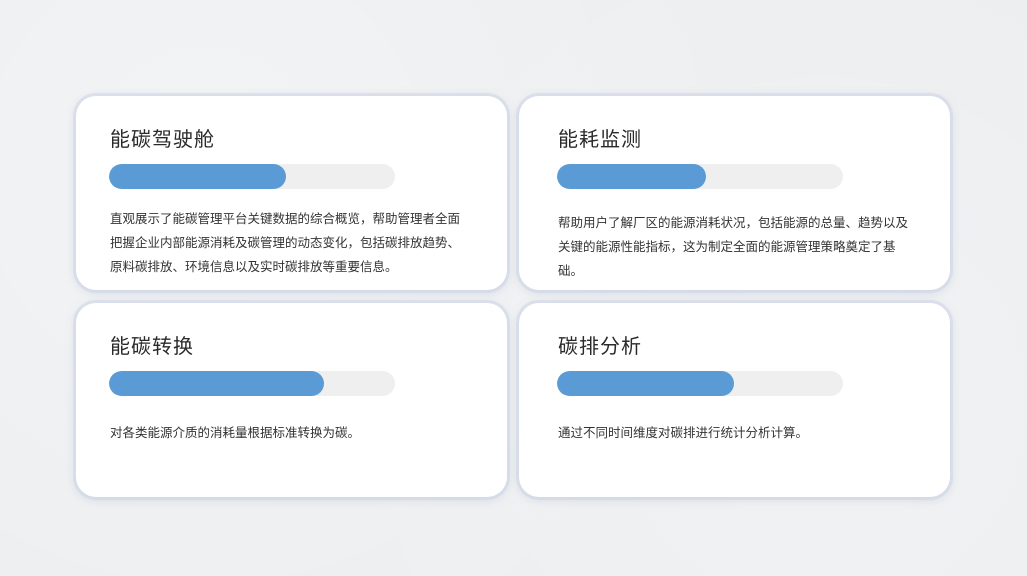 The image size is (1027, 576). What do you see at coordinates (162, 139) in the screenshot?
I see `card-title: 能碳驾驶舱` at bounding box center [162, 139].